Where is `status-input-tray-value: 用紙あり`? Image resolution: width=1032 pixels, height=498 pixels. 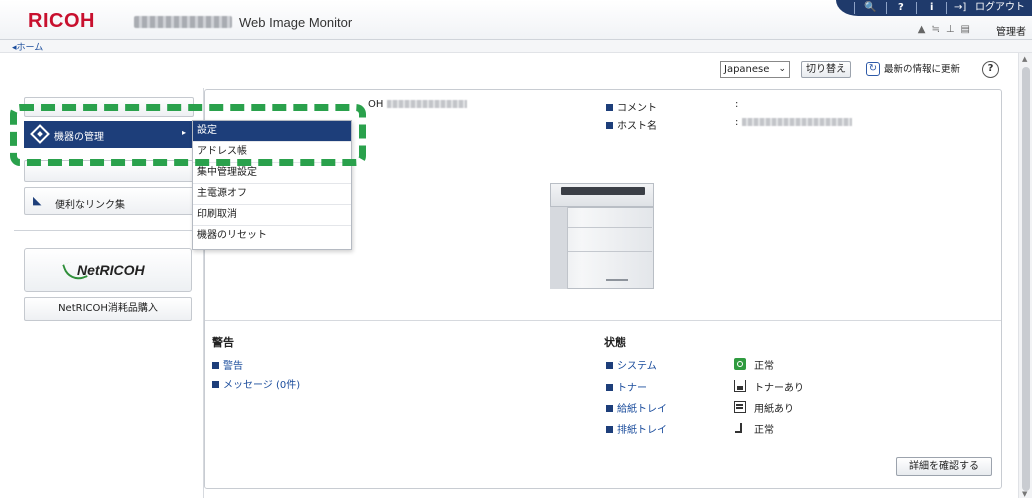 status-input-tray-value: 用紙あり is located at coordinates (774, 409).